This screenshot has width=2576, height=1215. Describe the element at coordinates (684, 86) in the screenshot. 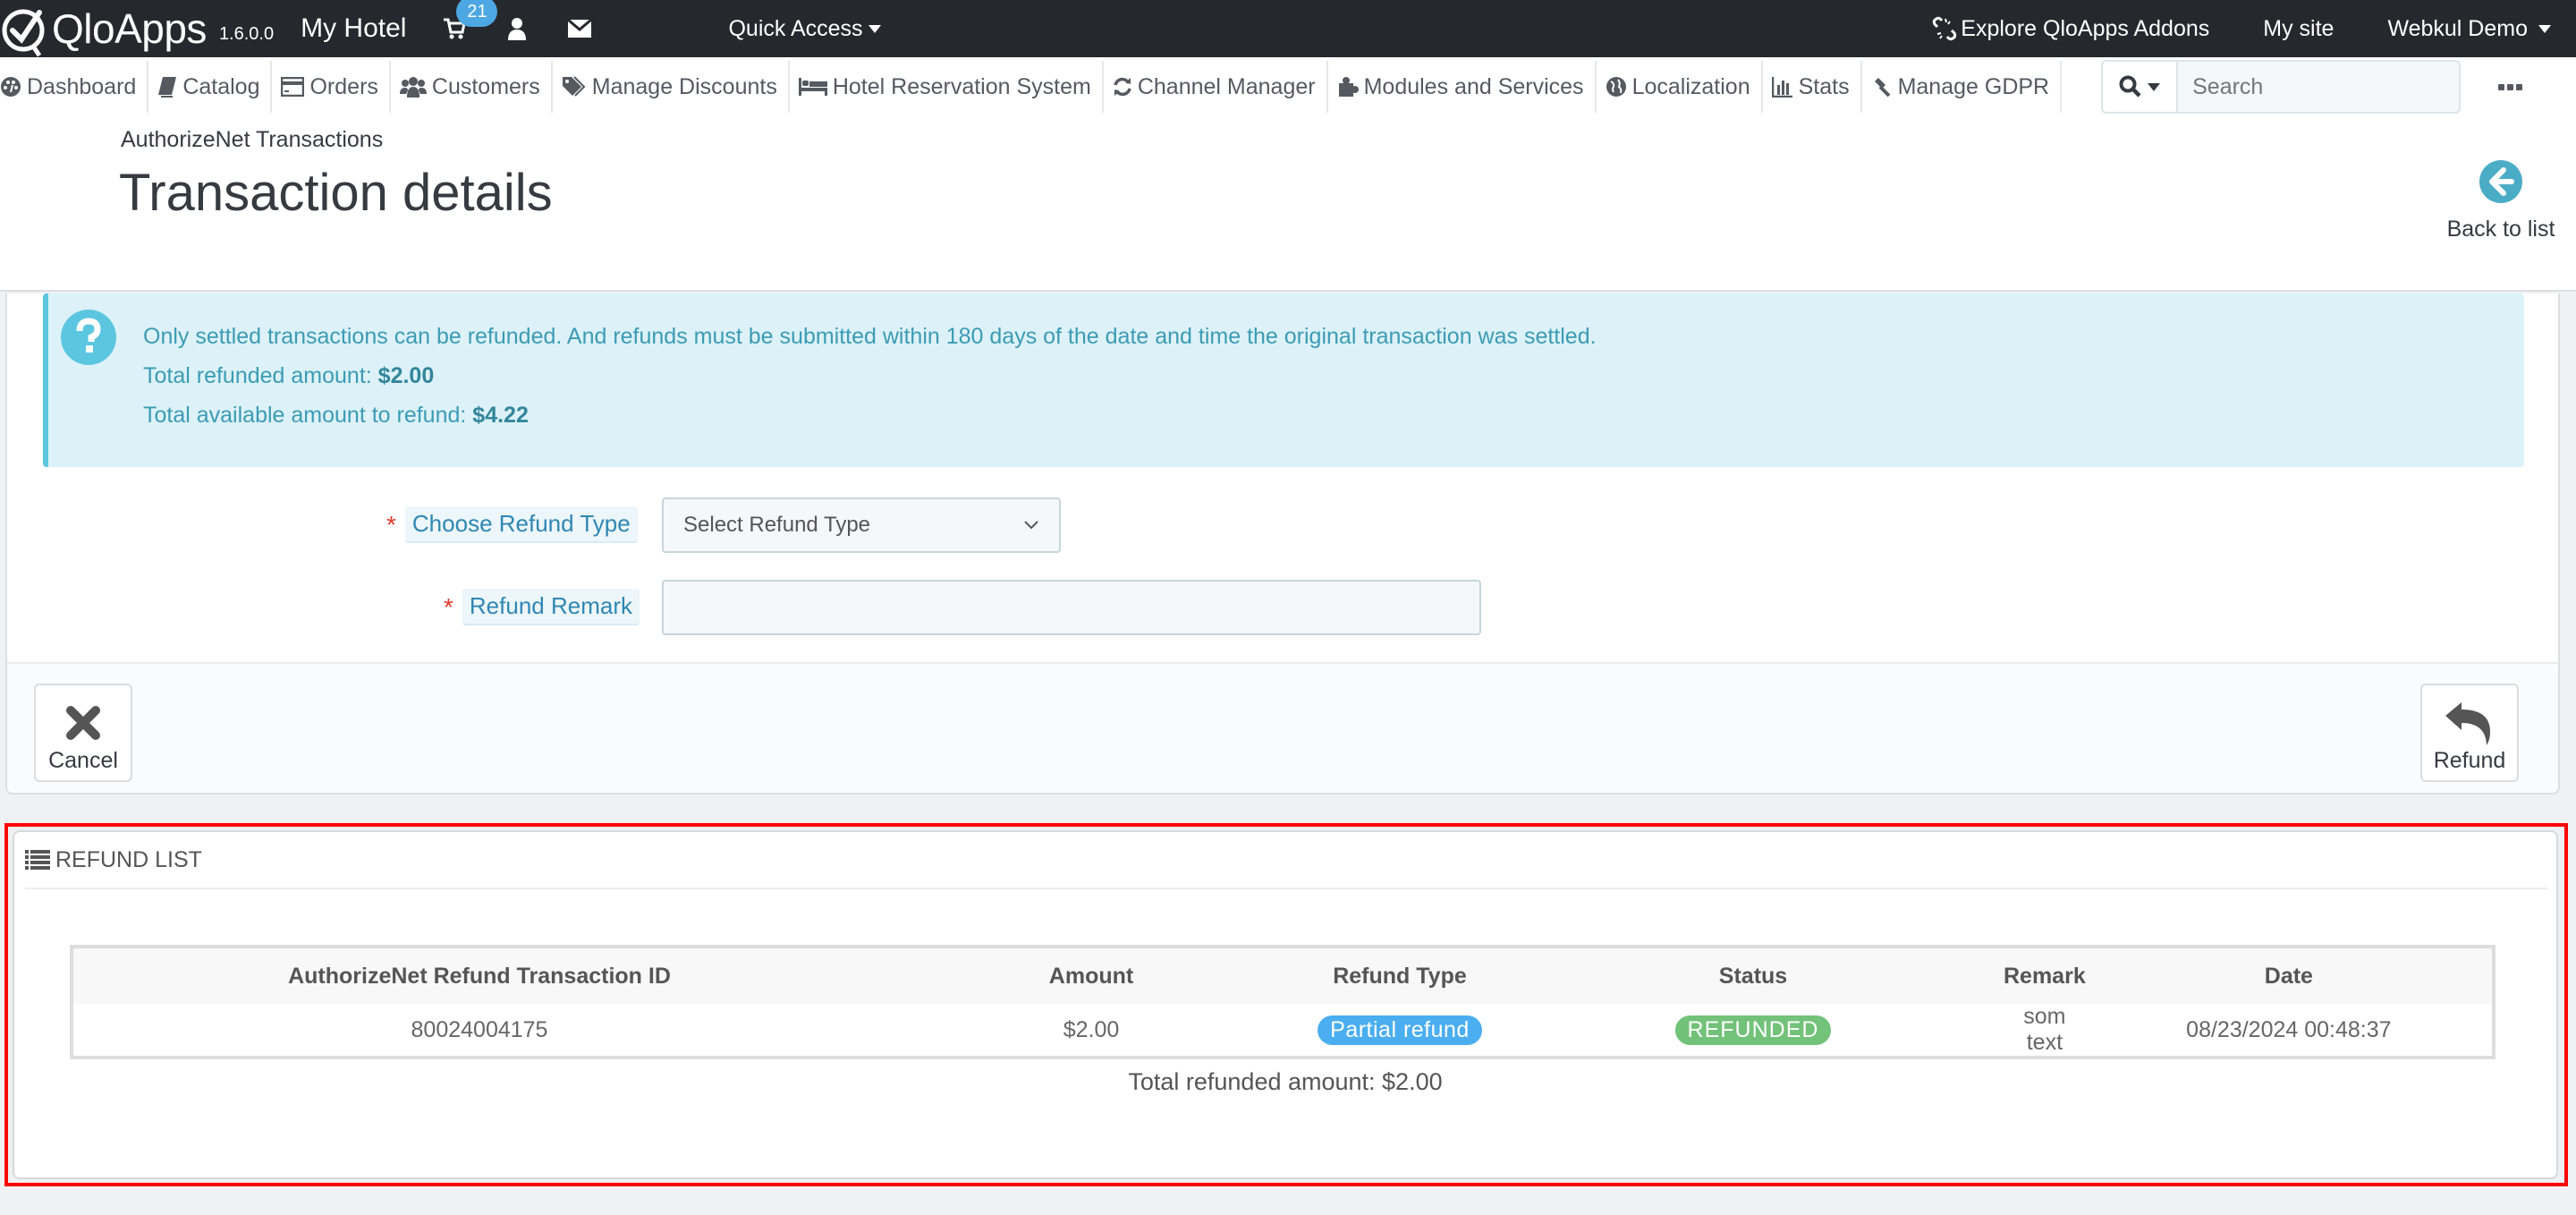

I see `nav-label: Manage Discounts` at that location.